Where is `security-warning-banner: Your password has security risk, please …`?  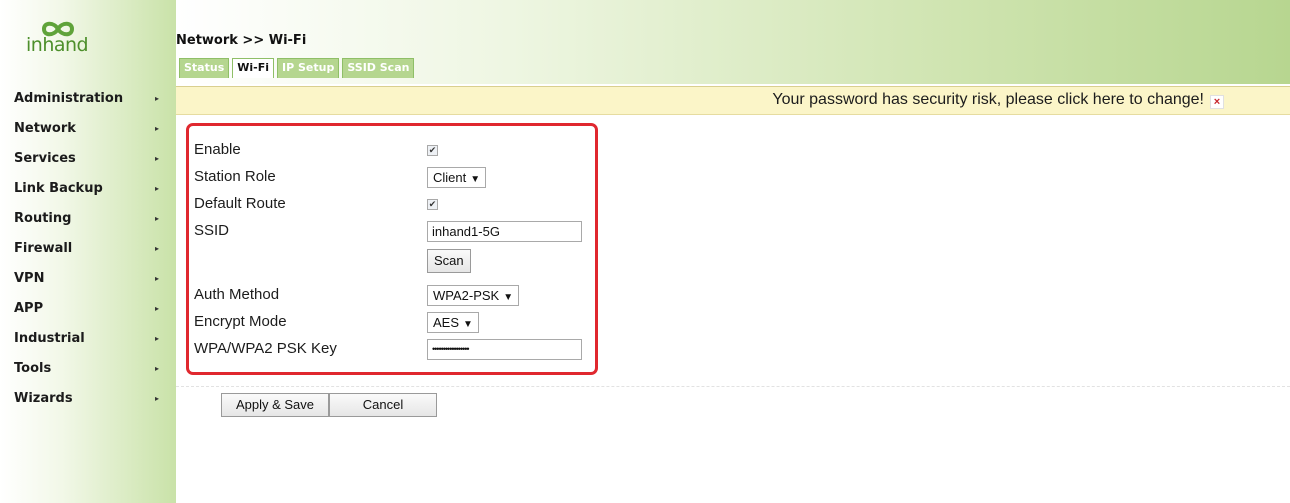 security-warning-banner: Your password has security risk, please … is located at coordinates (733, 100).